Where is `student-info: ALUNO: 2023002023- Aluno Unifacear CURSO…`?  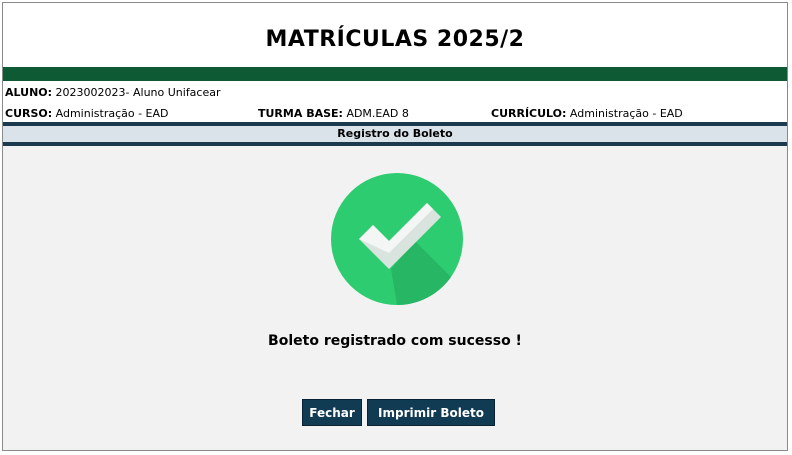 student-info: ALUNO: 2023002023- Aluno Unifacear CURSO… is located at coordinates (395, 102).